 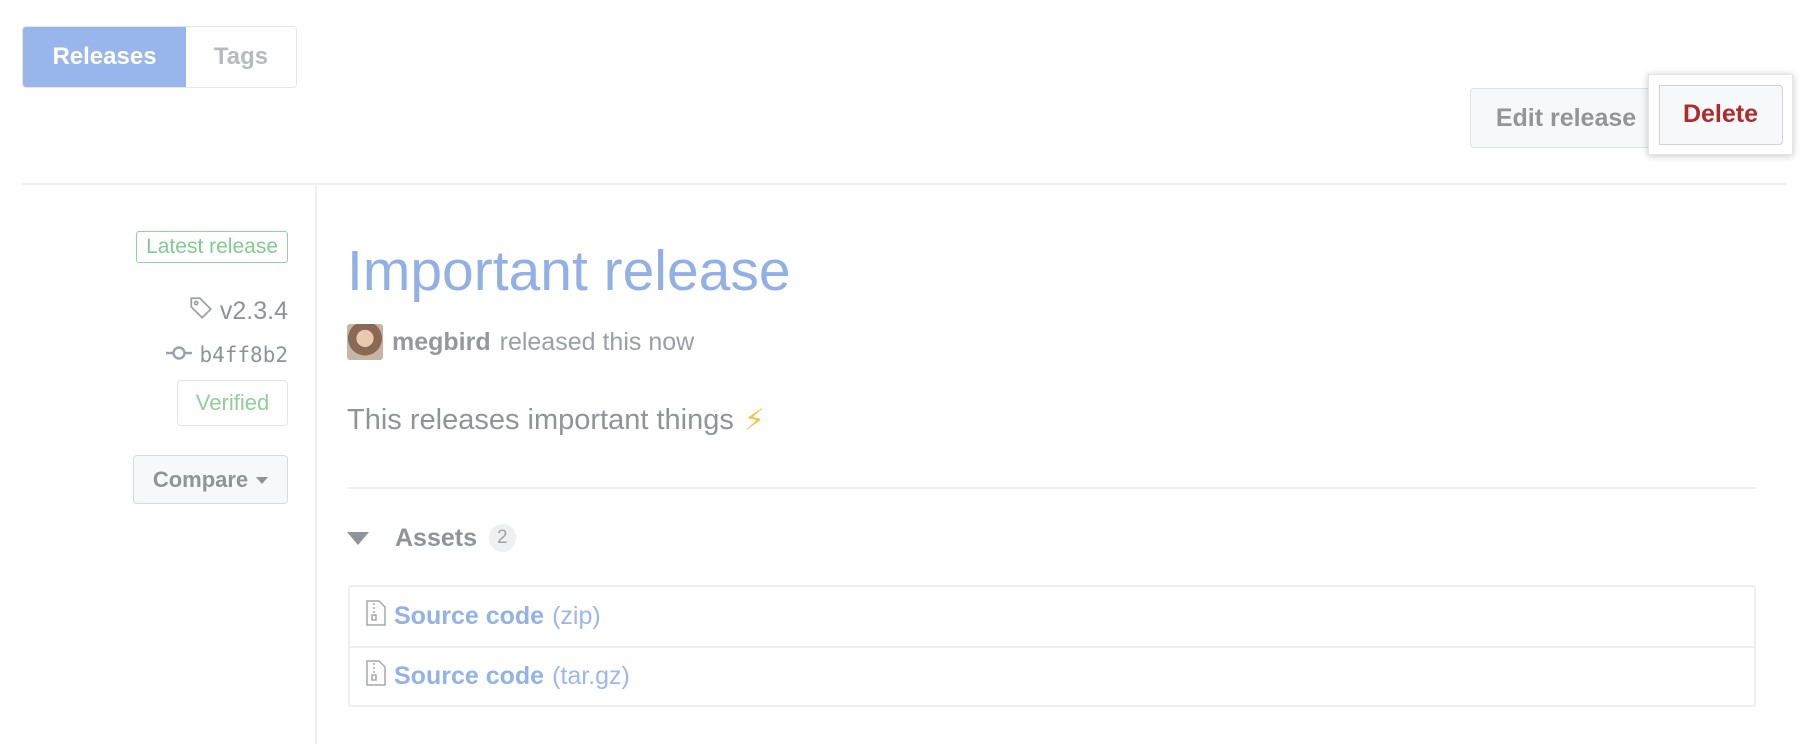 What do you see at coordinates (179, 355) in the screenshot?
I see `commit-icon` at bounding box center [179, 355].